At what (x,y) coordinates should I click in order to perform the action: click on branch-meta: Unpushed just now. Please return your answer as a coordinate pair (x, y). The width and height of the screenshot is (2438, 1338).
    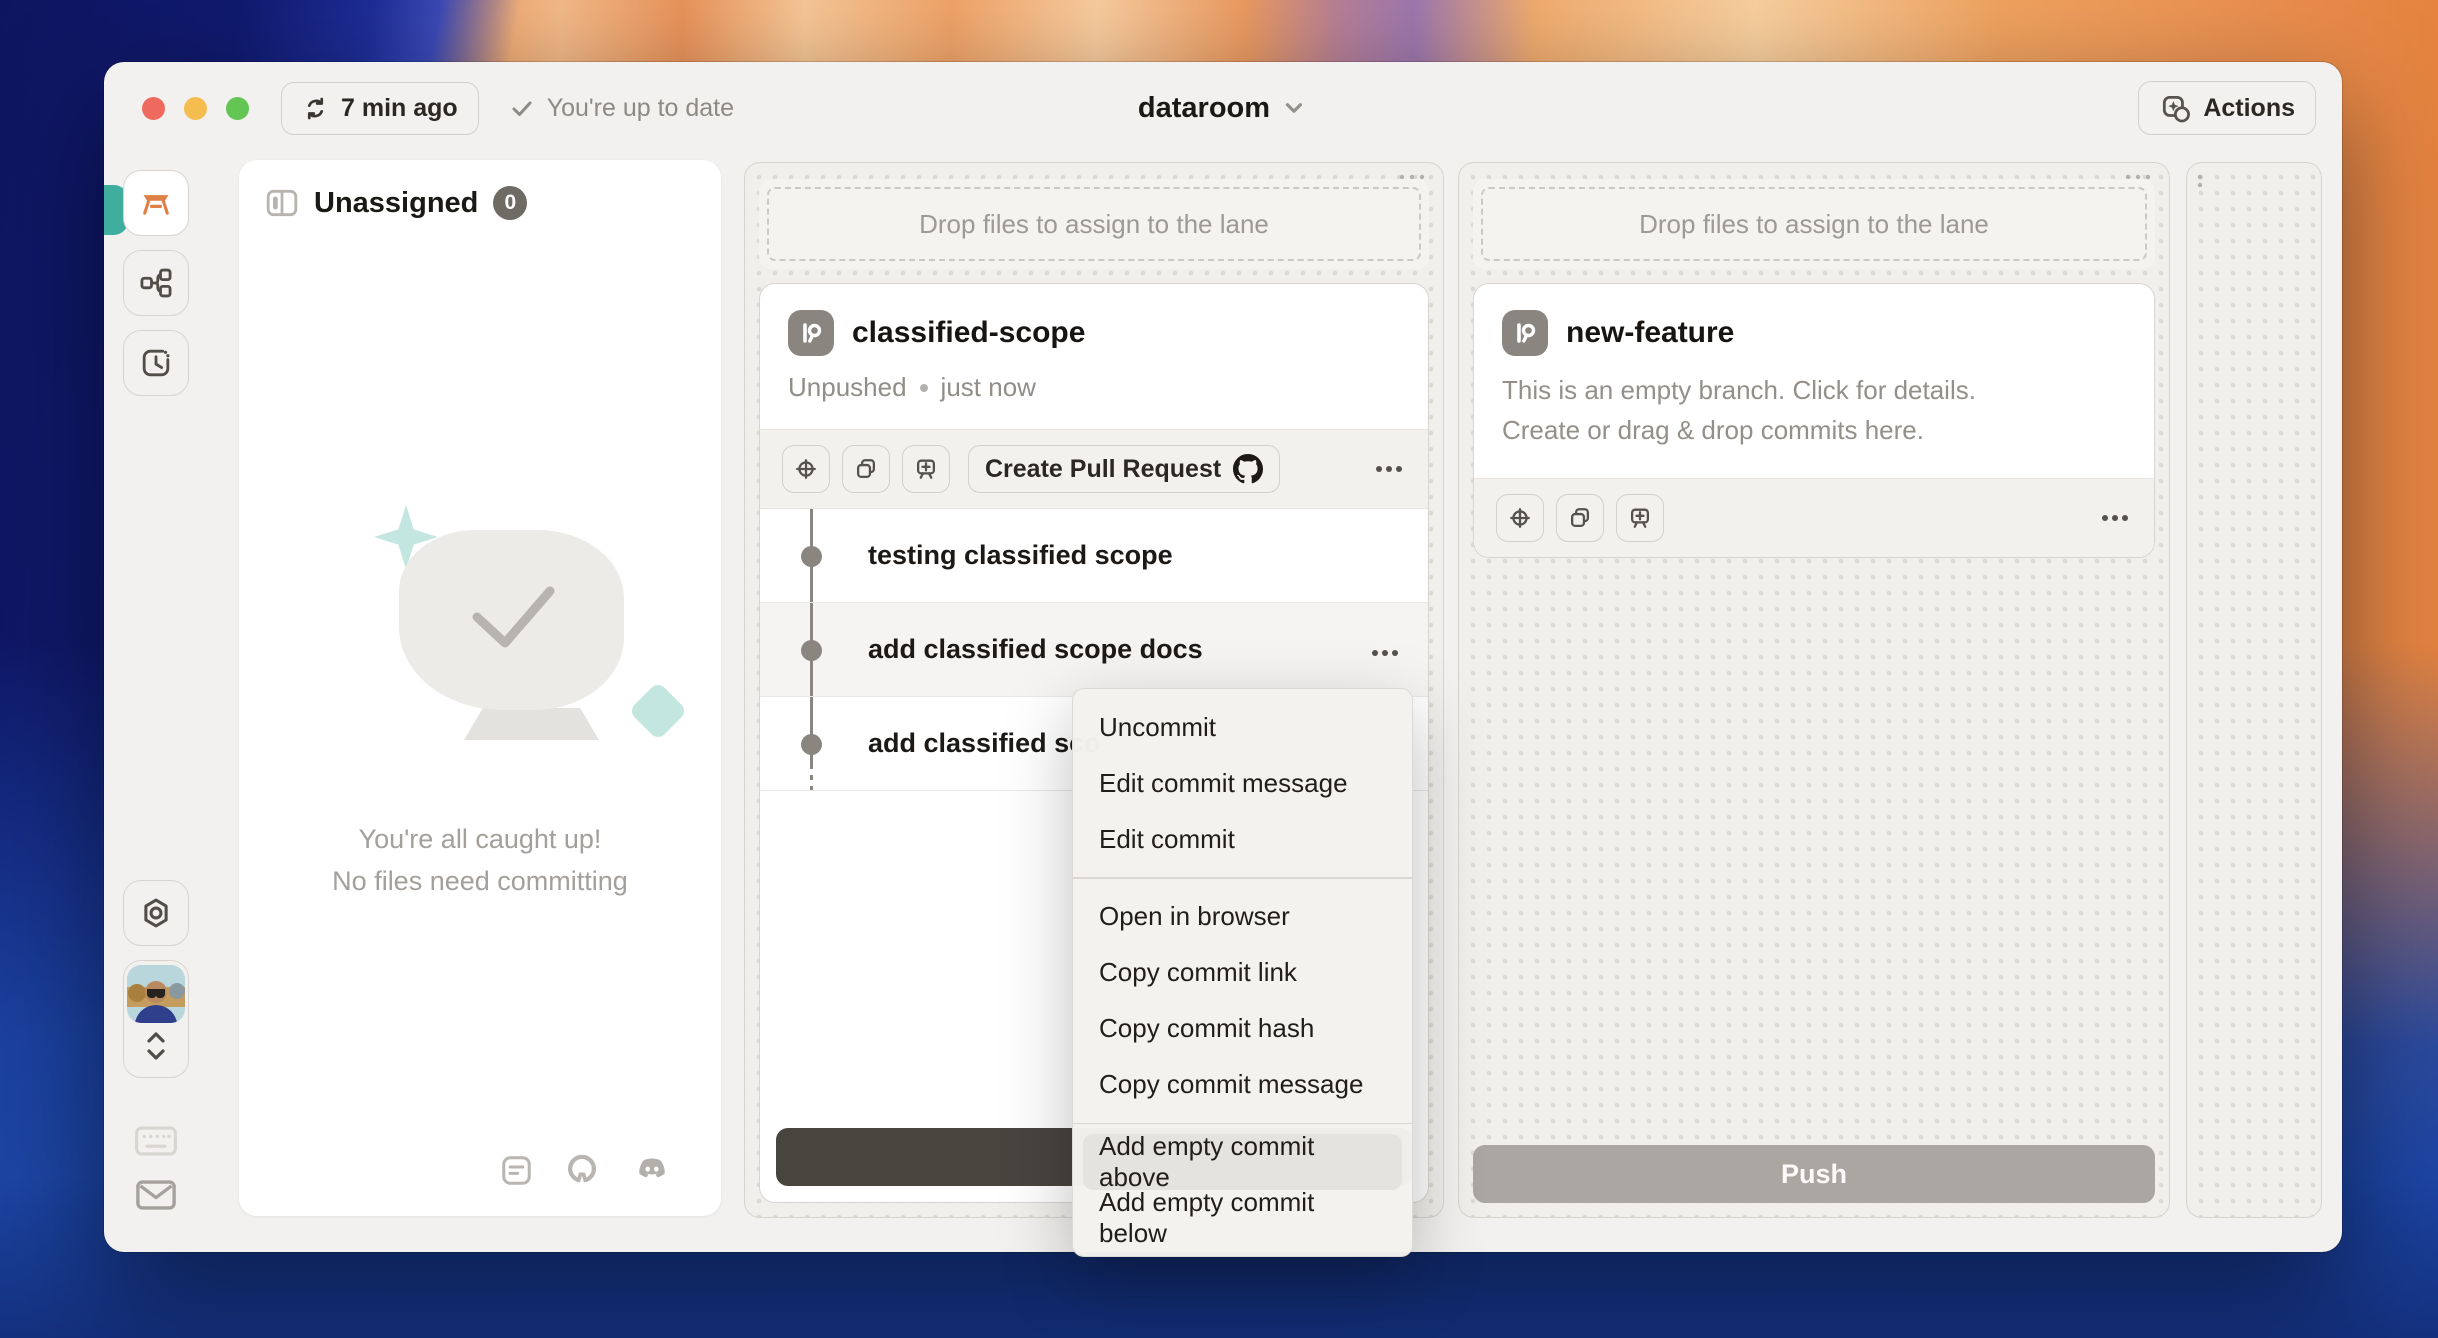
    Looking at the image, I should click on (1094, 387).